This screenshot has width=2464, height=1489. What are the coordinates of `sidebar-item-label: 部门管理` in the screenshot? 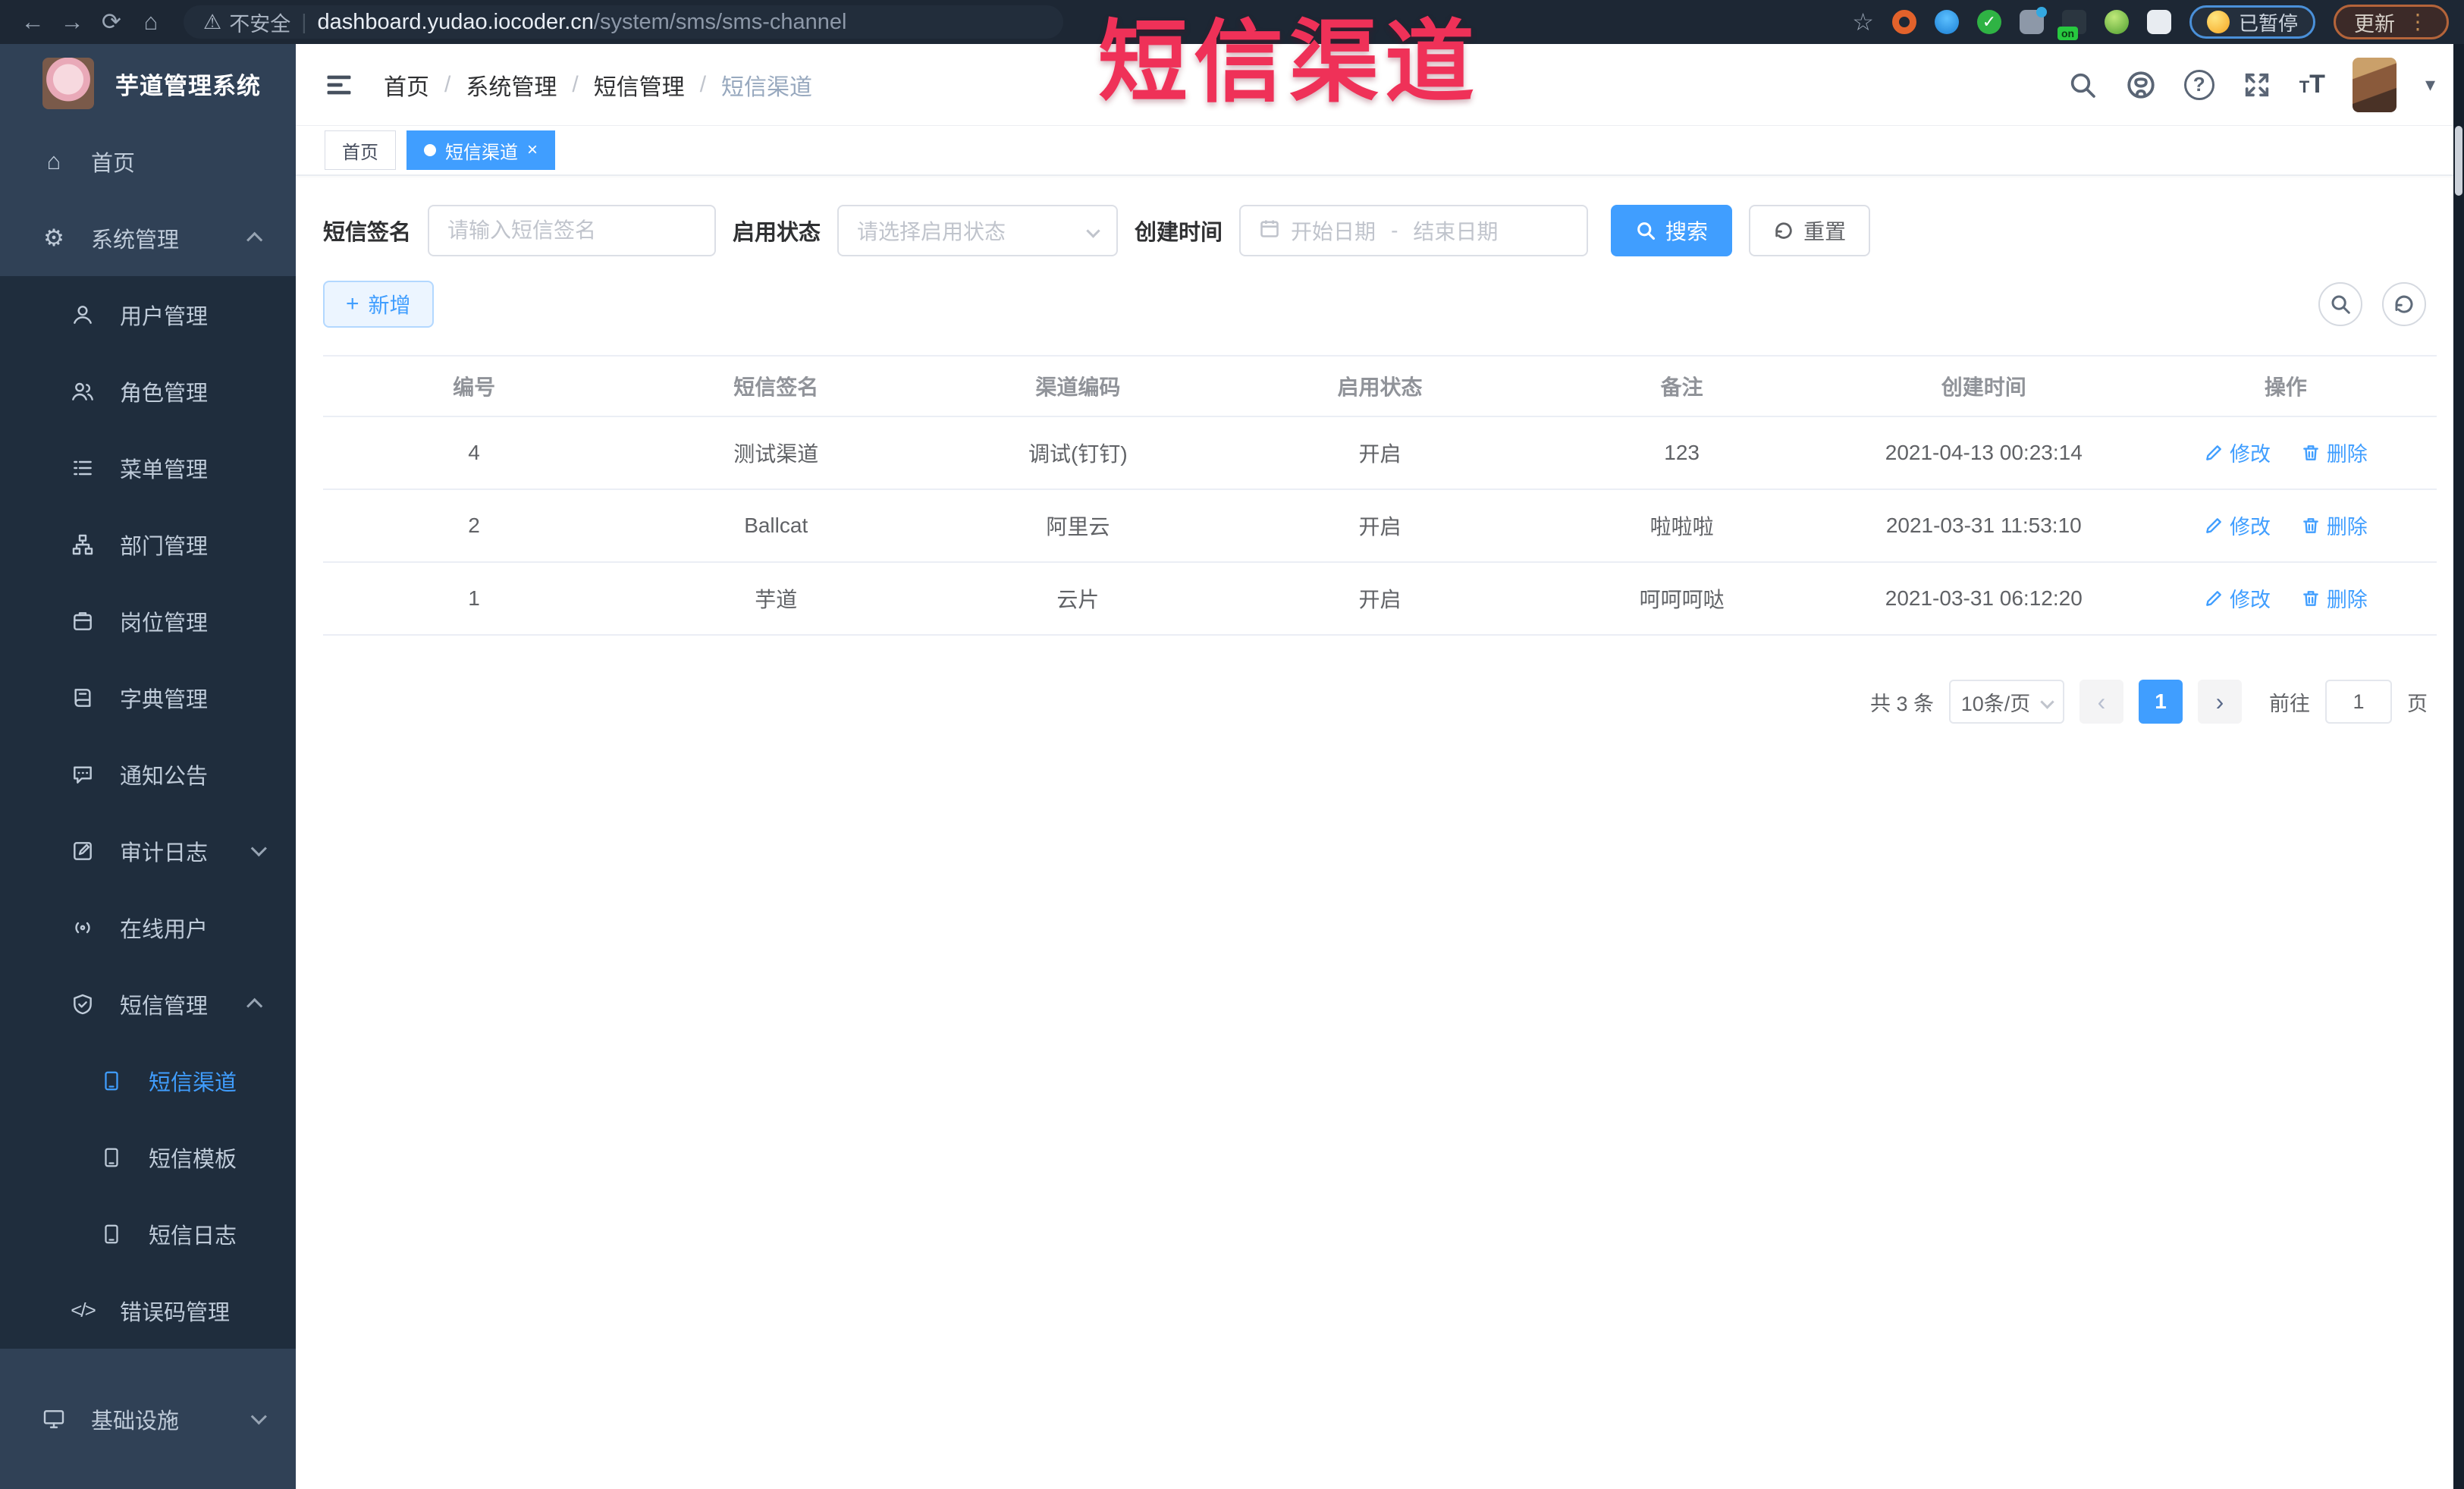 It's located at (164, 546).